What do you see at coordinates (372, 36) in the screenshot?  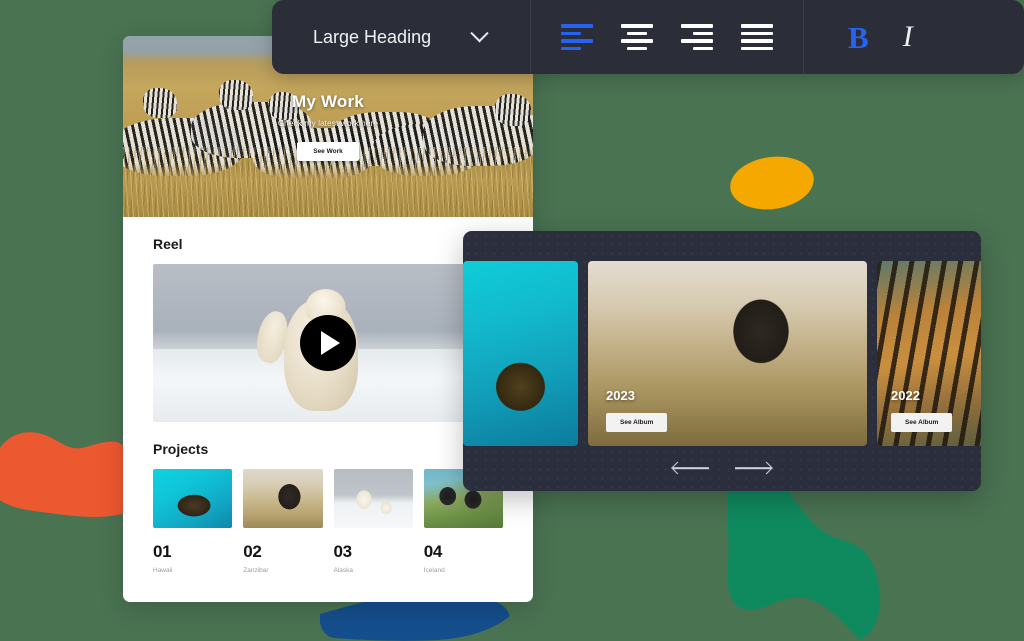 I see `heading-style-value: Large Heading` at bounding box center [372, 36].